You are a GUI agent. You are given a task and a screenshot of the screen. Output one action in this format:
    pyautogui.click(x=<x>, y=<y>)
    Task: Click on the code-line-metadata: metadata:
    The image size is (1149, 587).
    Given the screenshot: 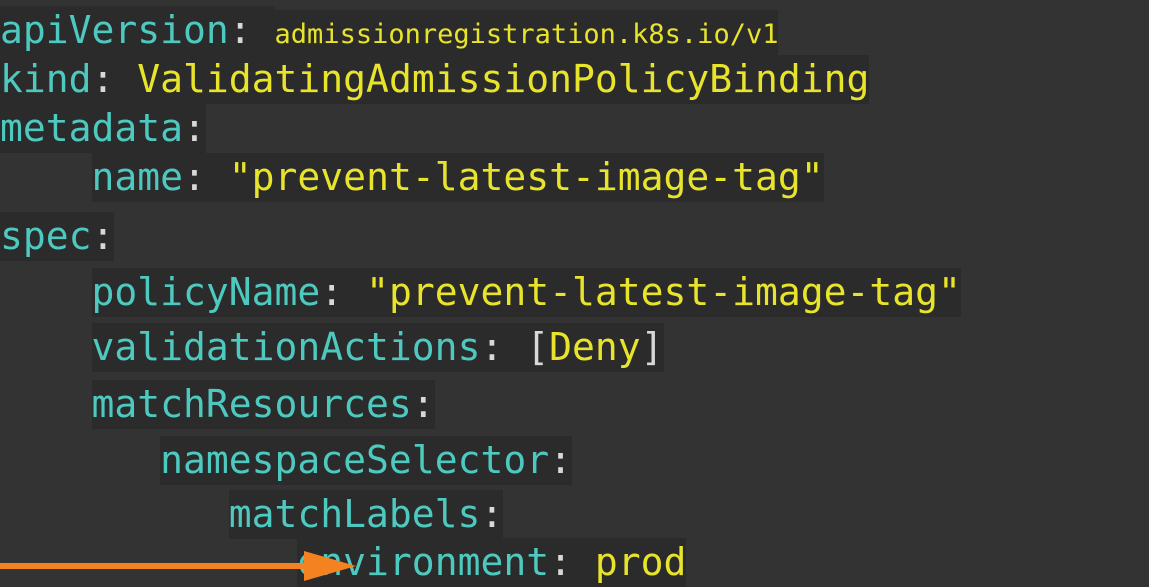 What is the action you would take?
    pyautogui.click(x=103, y=128)
    